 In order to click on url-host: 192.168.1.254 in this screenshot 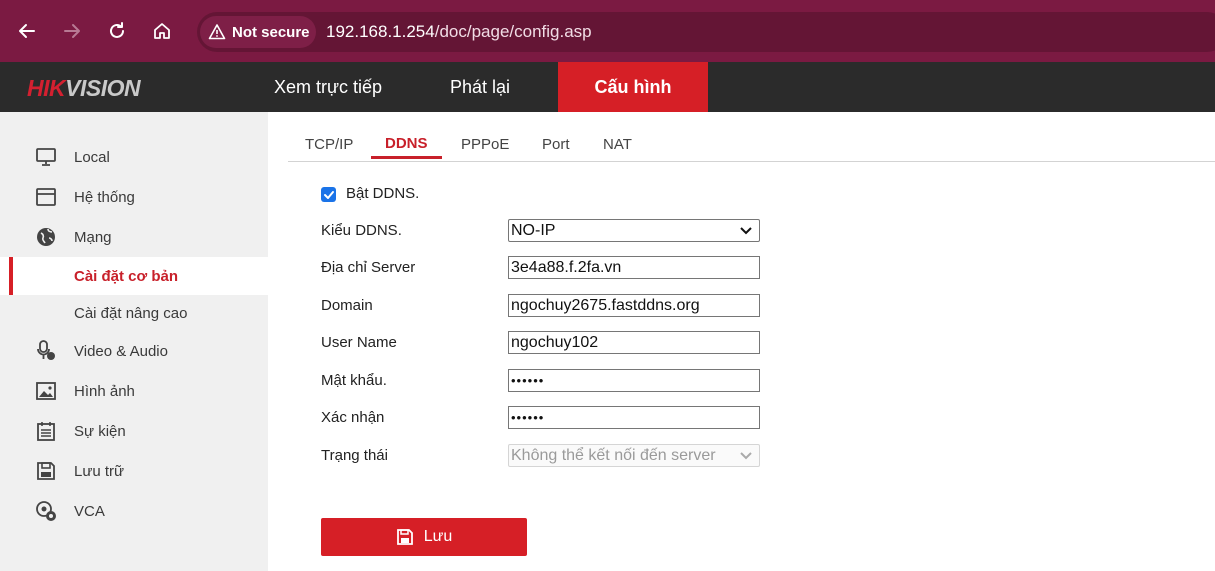, I will do `click(380, 31)`.